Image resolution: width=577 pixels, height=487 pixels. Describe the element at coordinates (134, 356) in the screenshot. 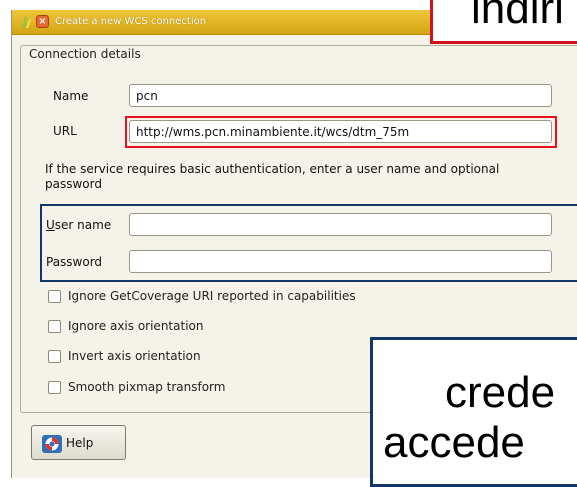

I see `option-label: Invert axis orientation` at that location.